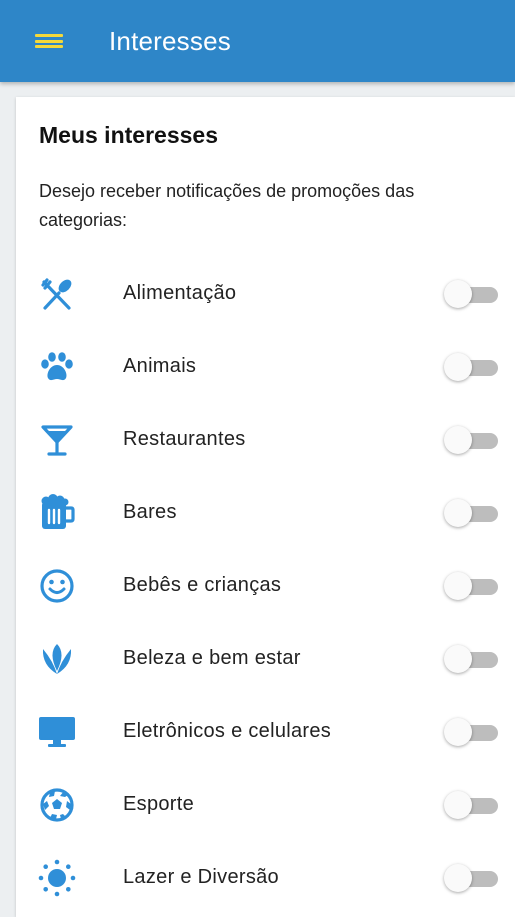 The height and width of the screenshot is (917, 515). What do you see at coordinates (159, 804) in the screenshot?
I see `category-label: Esporte` at bounding box center [159, 804].